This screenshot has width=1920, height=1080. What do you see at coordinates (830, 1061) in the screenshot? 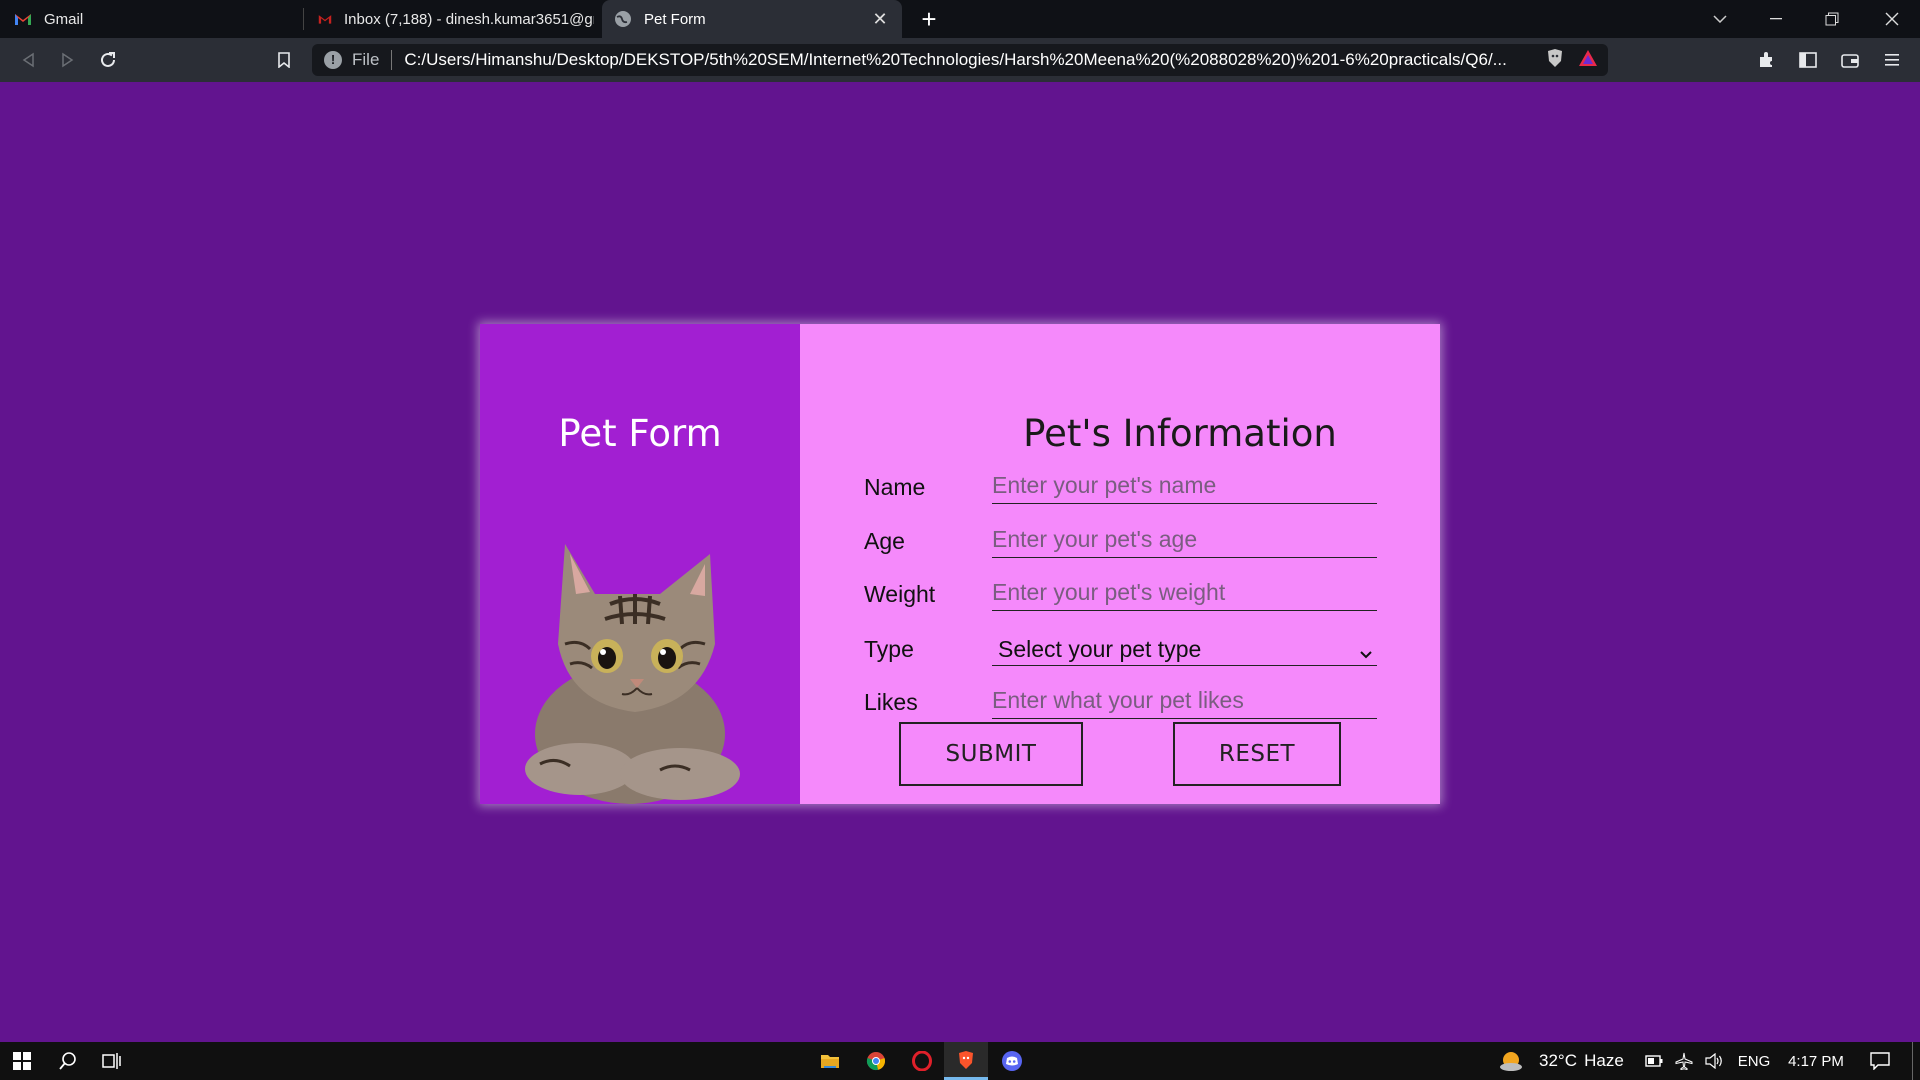
I see `file-explorer-icon` at bounding box center [830, 1061].